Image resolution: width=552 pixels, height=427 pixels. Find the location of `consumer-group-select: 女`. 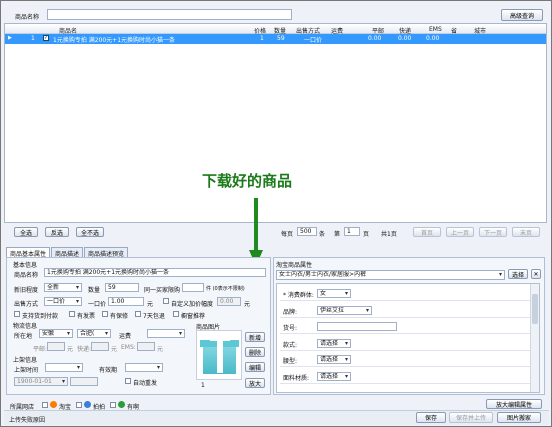

consumer-group-select: 女 is located at coordinates (334, 293).